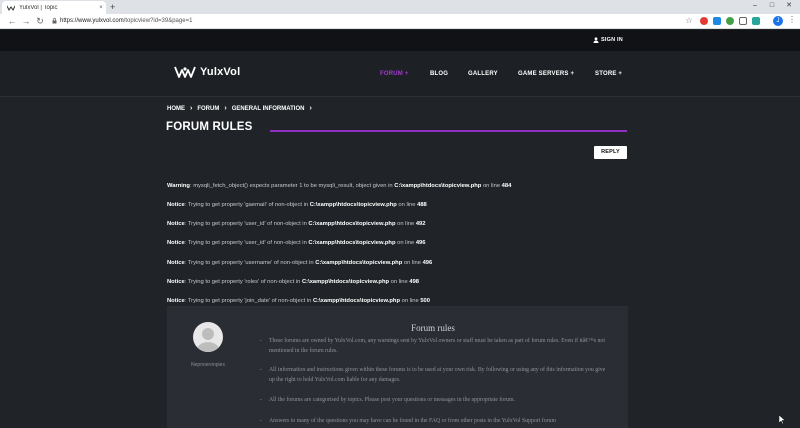 The width and height of the screenshot is (800, 428). Describe the element at coordinates (158, 21) in the screenshot. I see `url-path: /topicview?id=39&page=1` at that location.